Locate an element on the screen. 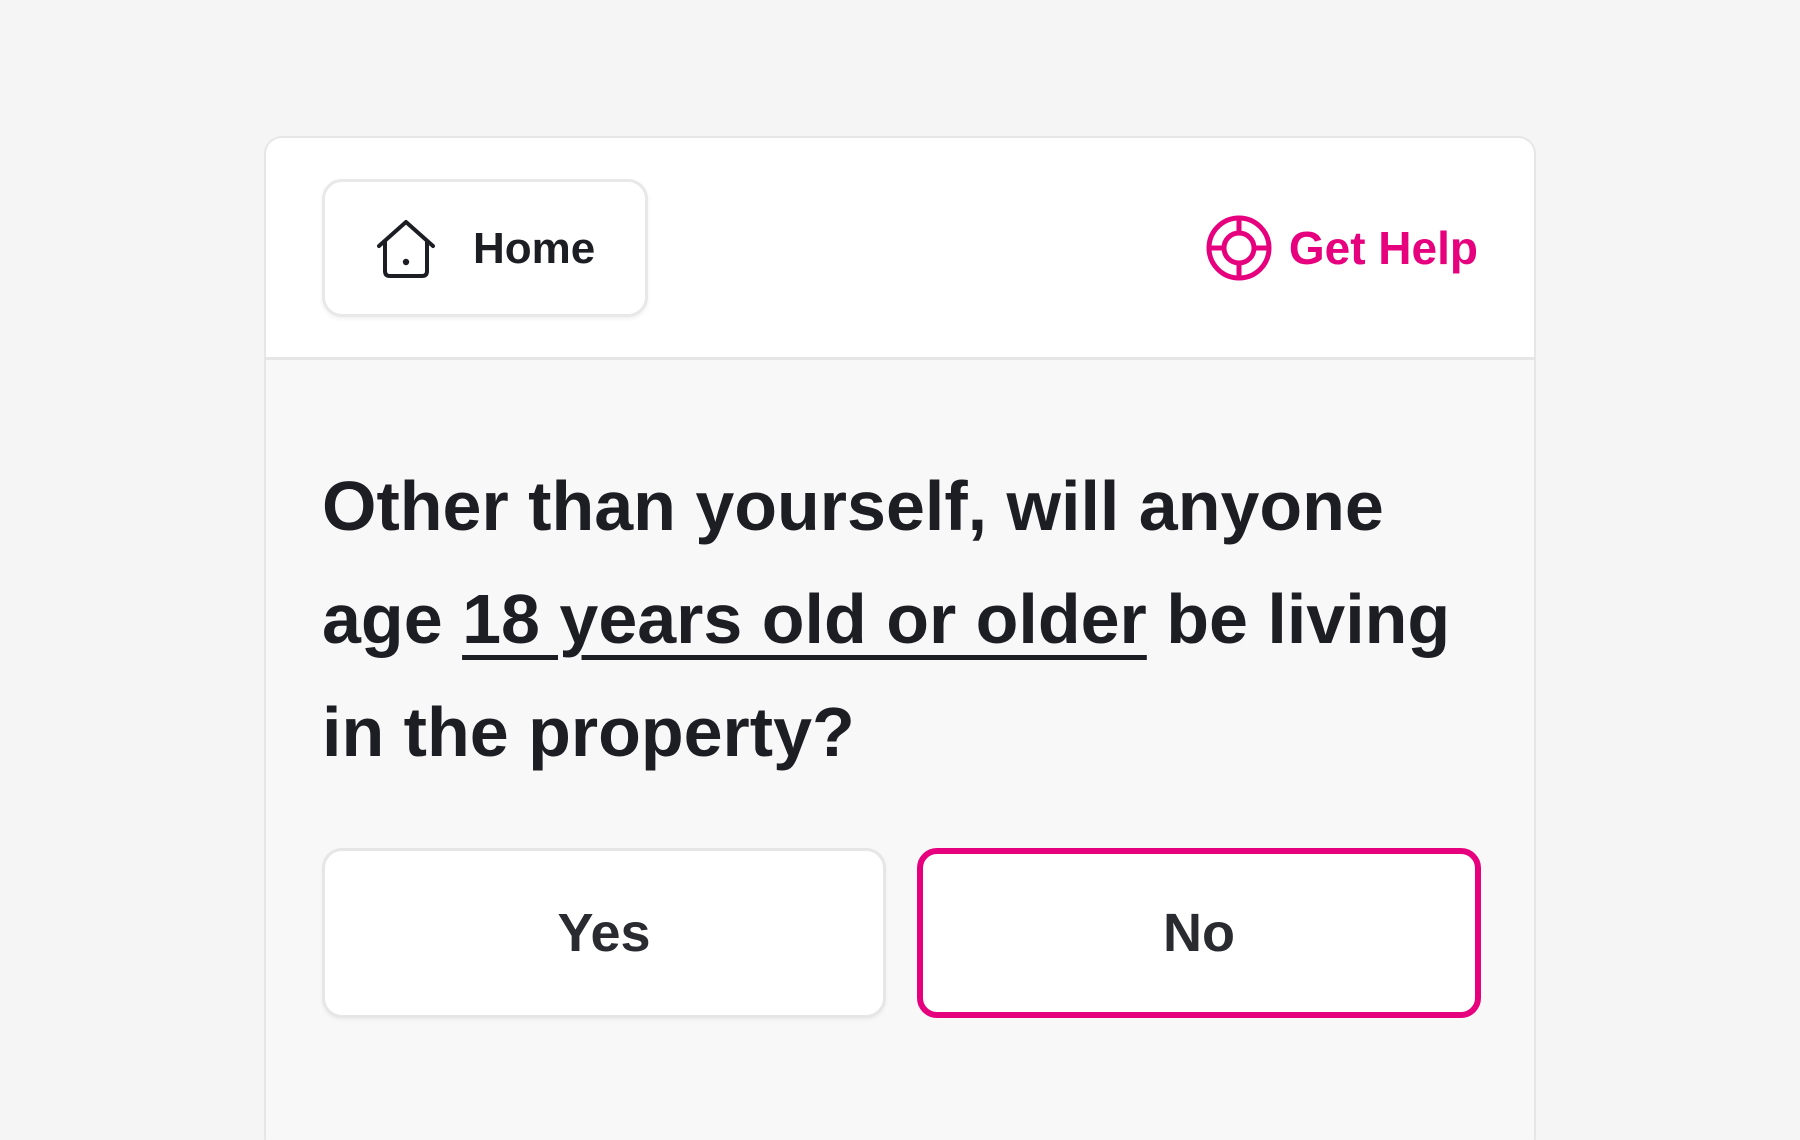 This screenshot has width=1800, height=1140. home-icon is located at coordinates (406, 249).